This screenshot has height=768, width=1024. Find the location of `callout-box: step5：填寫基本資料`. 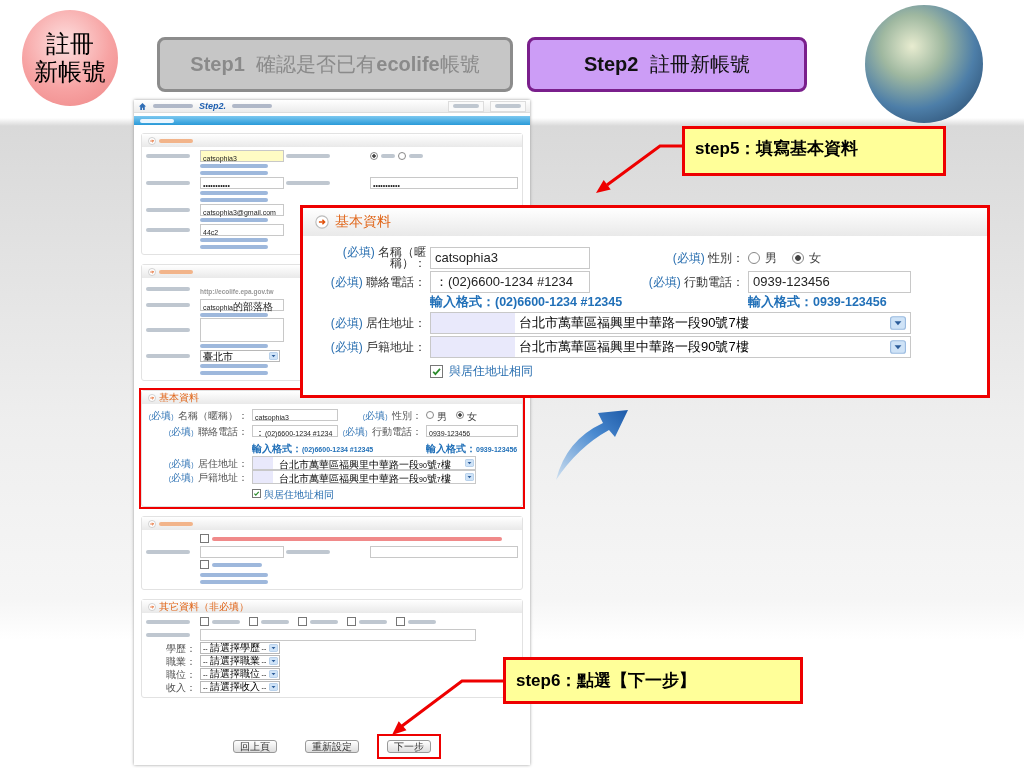

callout-box: step5：填寫基本資料 is located at coordinates (814, 151).